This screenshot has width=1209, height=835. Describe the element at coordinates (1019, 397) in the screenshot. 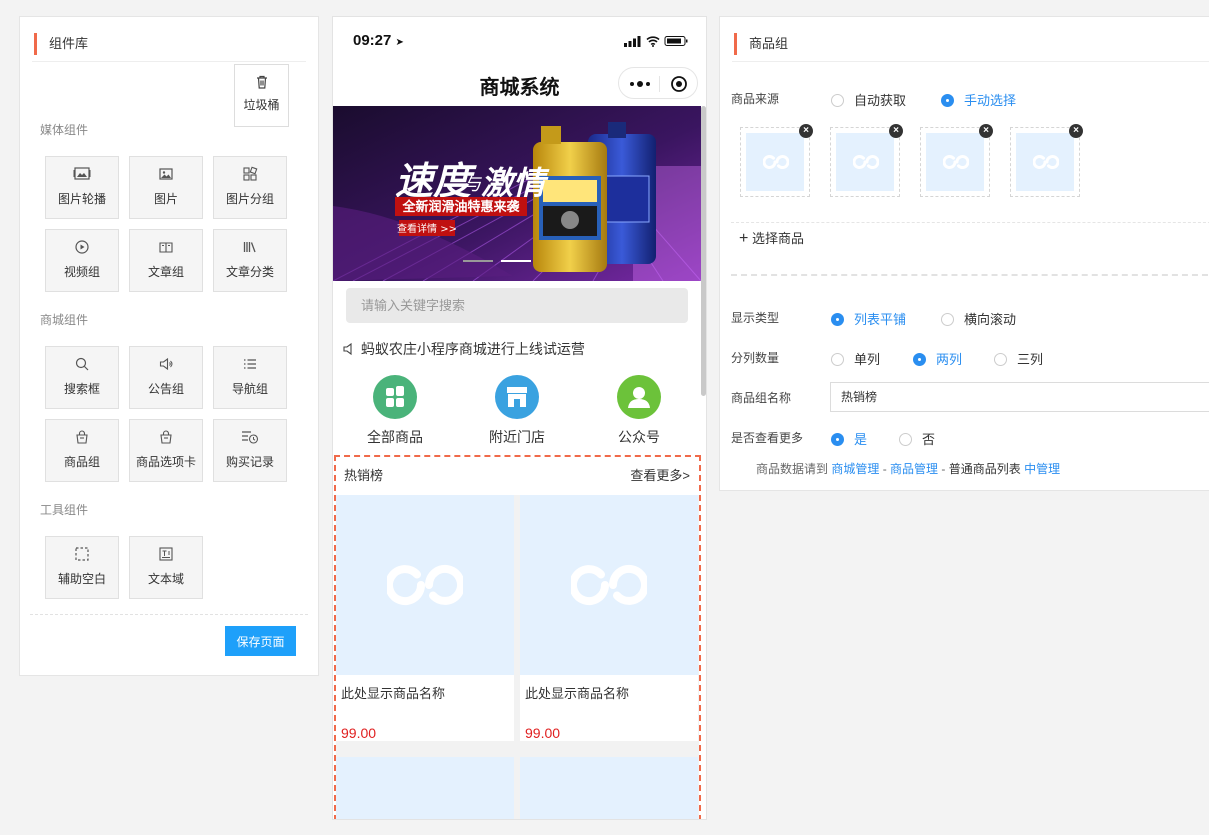

I see `group-name-input: 热销榜` at that location.